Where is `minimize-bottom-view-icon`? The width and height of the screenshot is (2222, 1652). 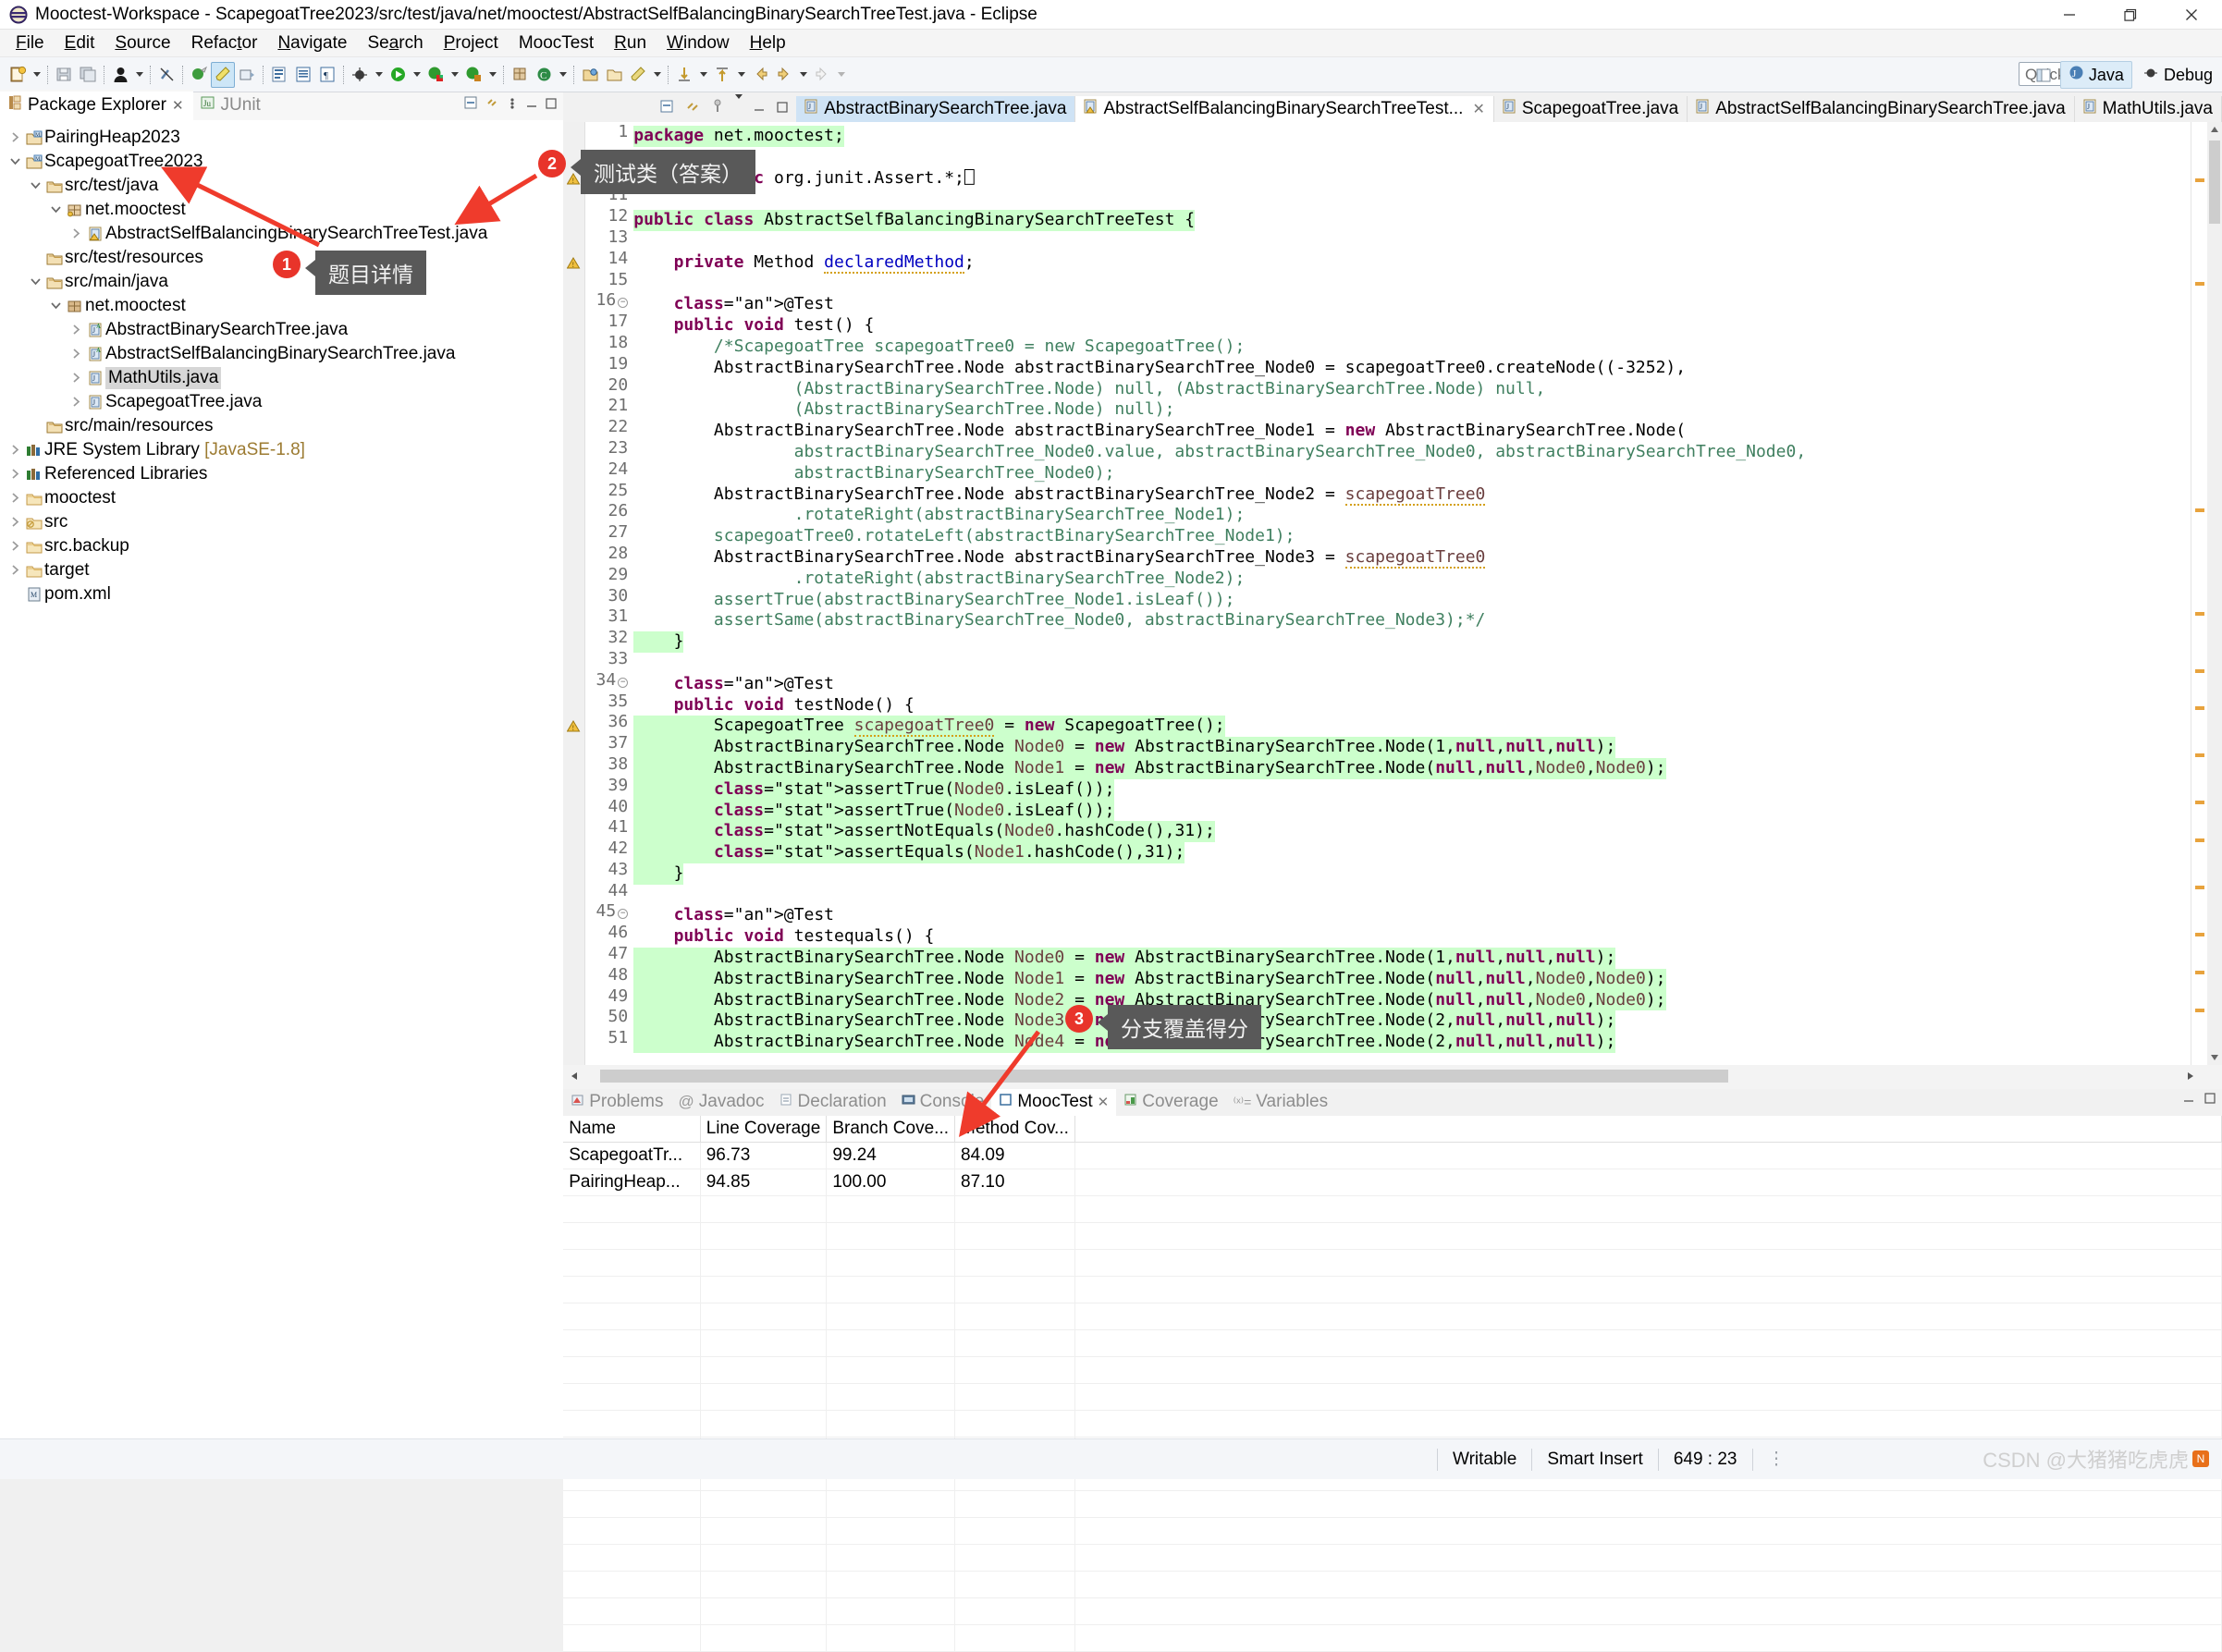
minimize-bottom-view-icon is located at coordinates (2189, 1100).